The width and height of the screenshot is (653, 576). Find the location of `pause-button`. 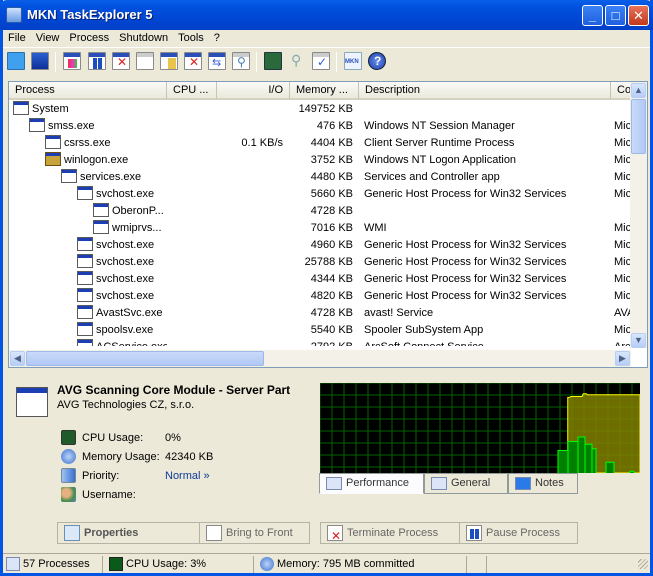

pause-button is located at coordinates (97, 61).